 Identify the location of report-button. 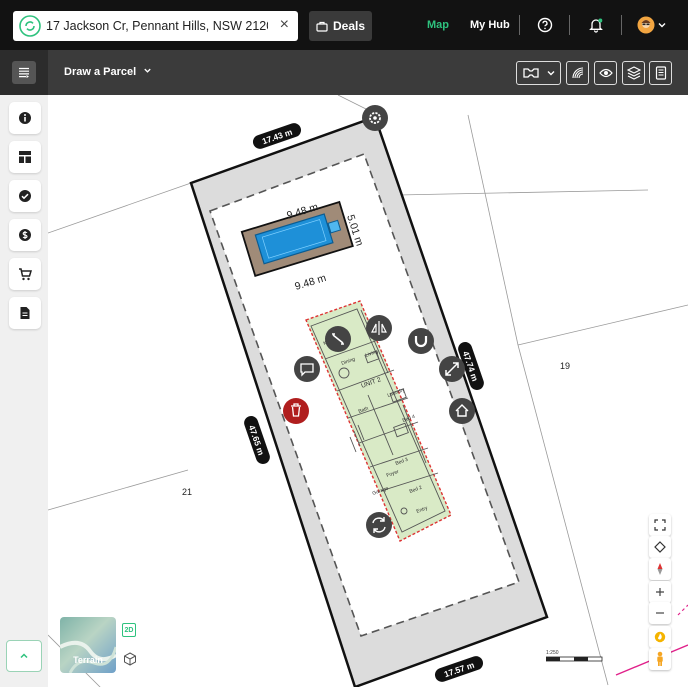
(660, 73).